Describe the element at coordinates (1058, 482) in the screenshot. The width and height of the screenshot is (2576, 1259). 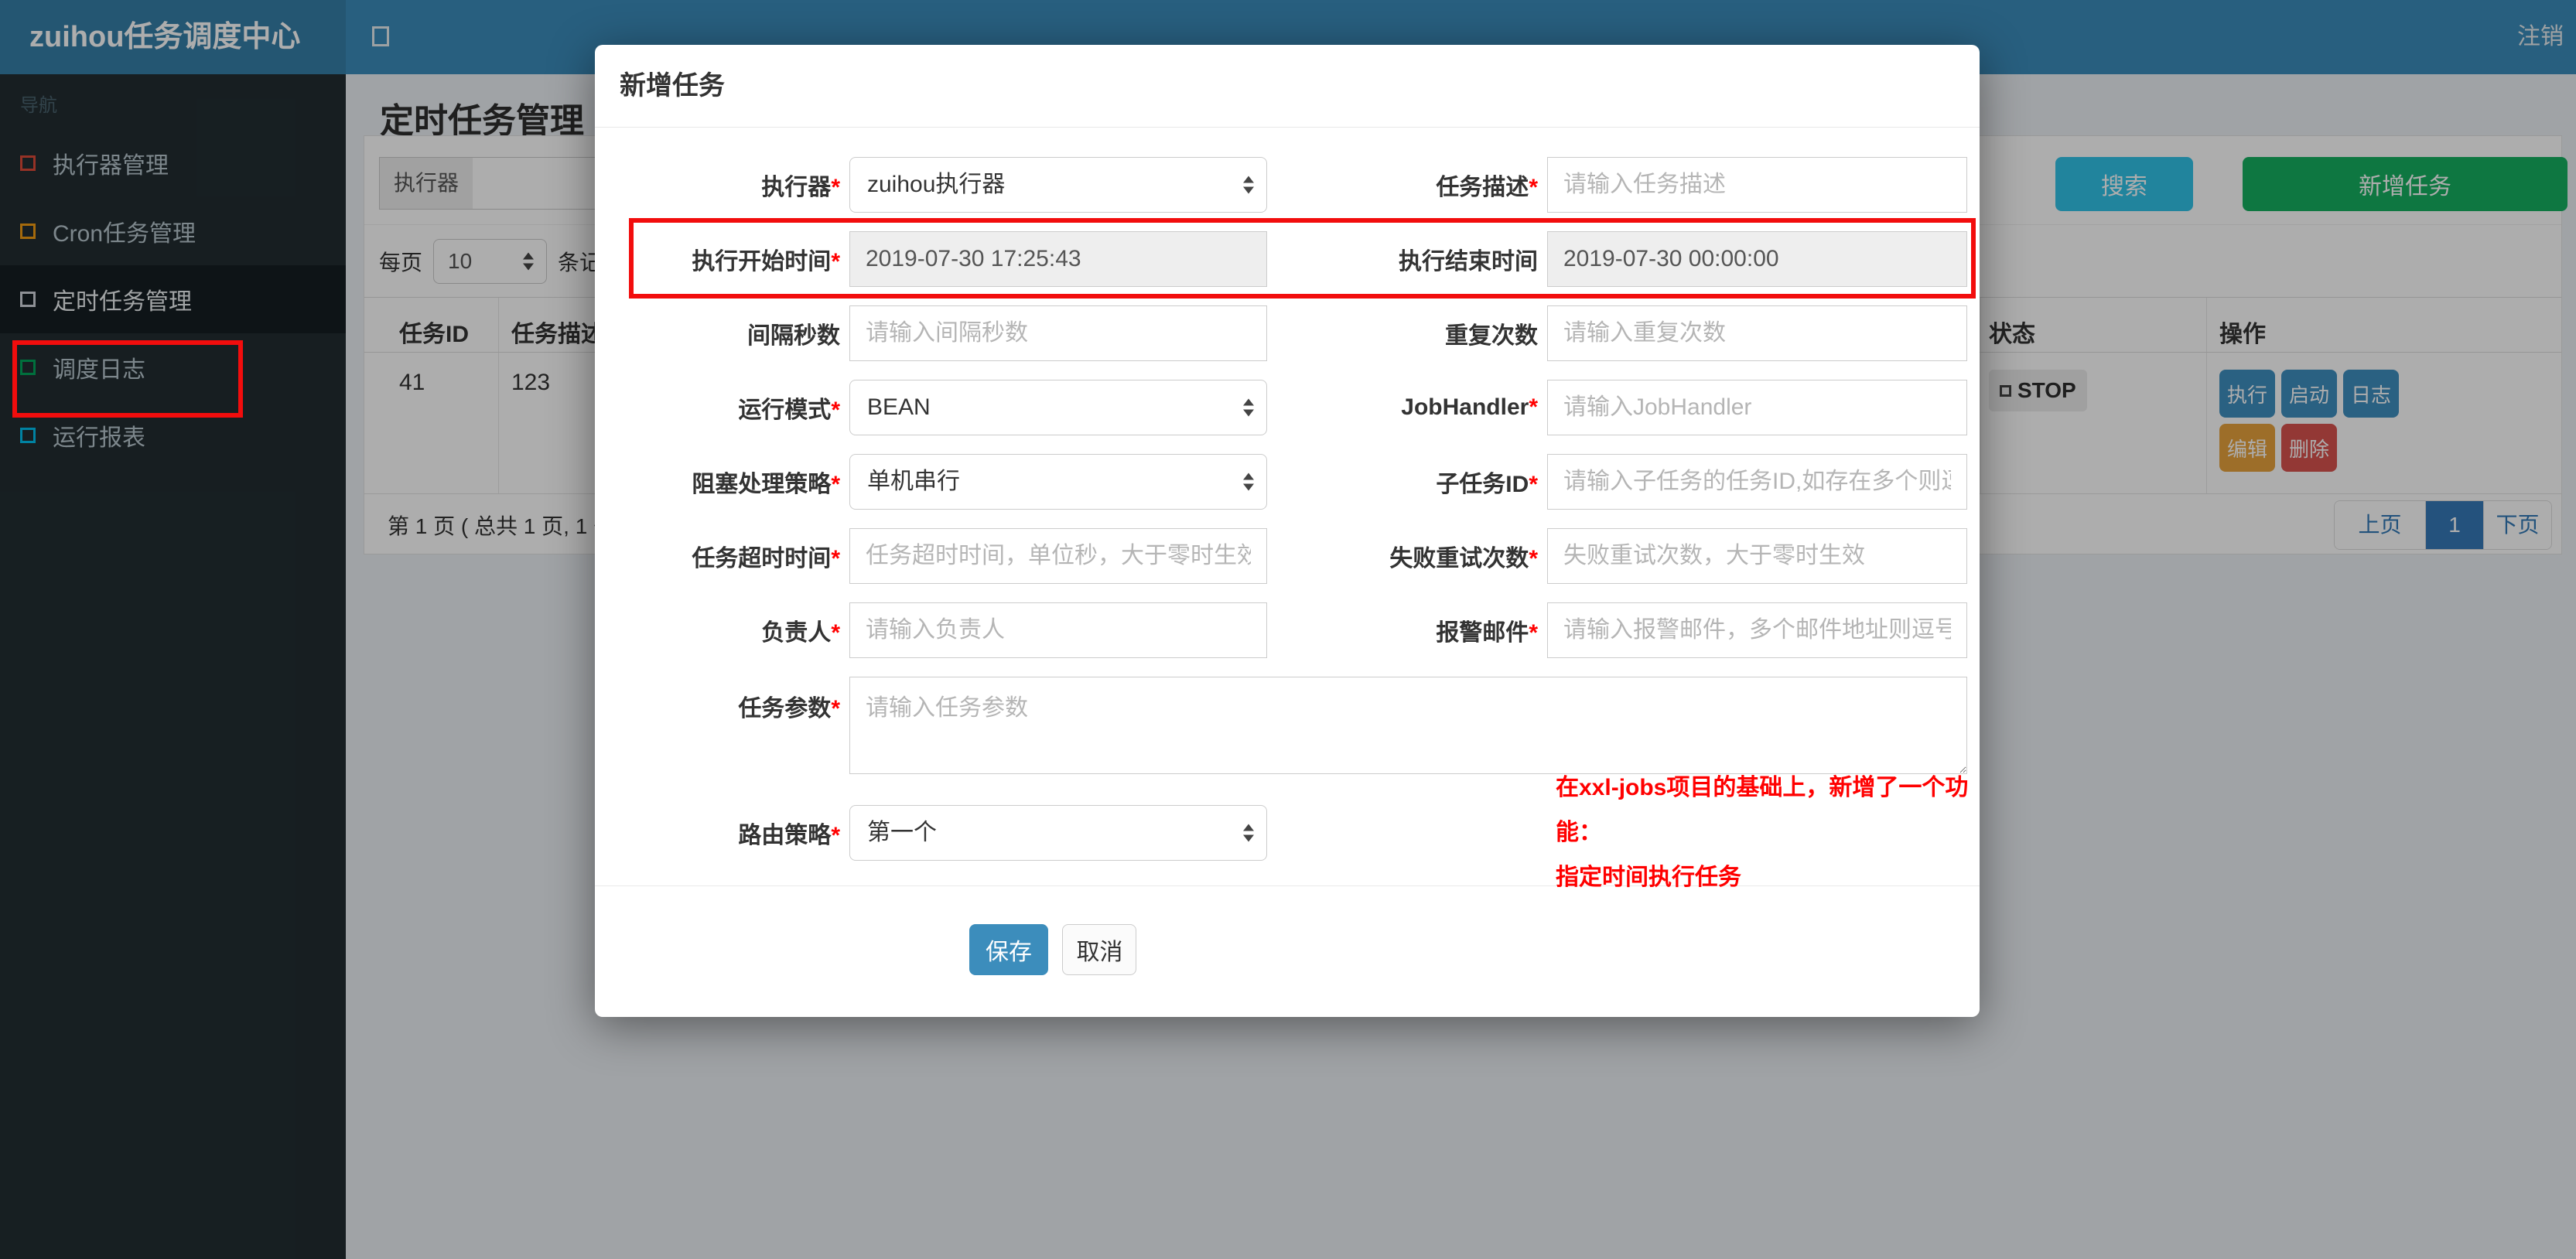
I see `block-strategy-select: 单机串行` at that location.